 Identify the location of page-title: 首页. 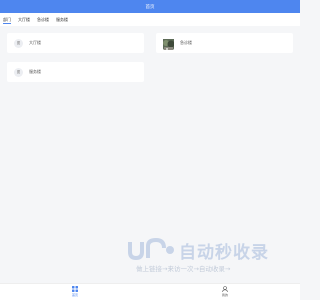
(150, 7).